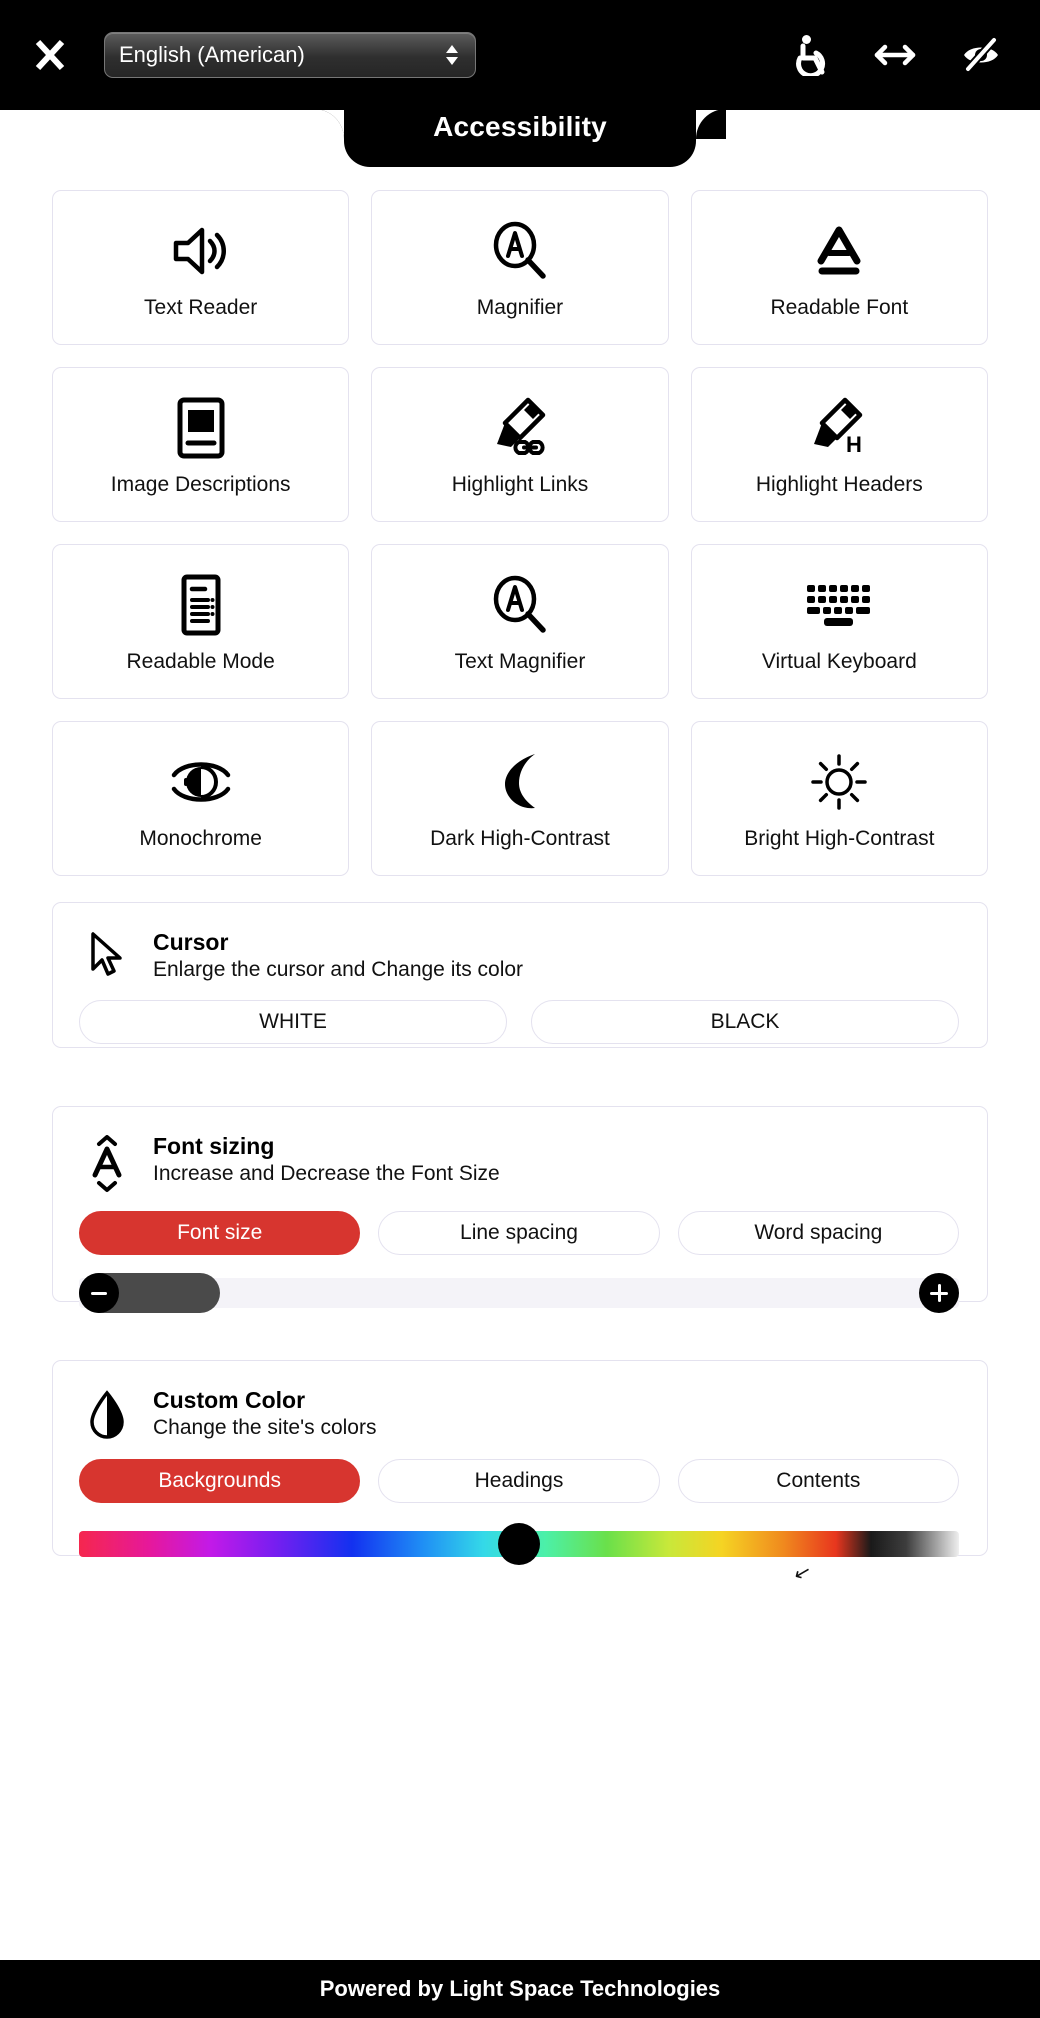  Describe the element at coordinates (520, 838) in the screenshot. I see `tile-label: Dark High-Contrast` at that location.